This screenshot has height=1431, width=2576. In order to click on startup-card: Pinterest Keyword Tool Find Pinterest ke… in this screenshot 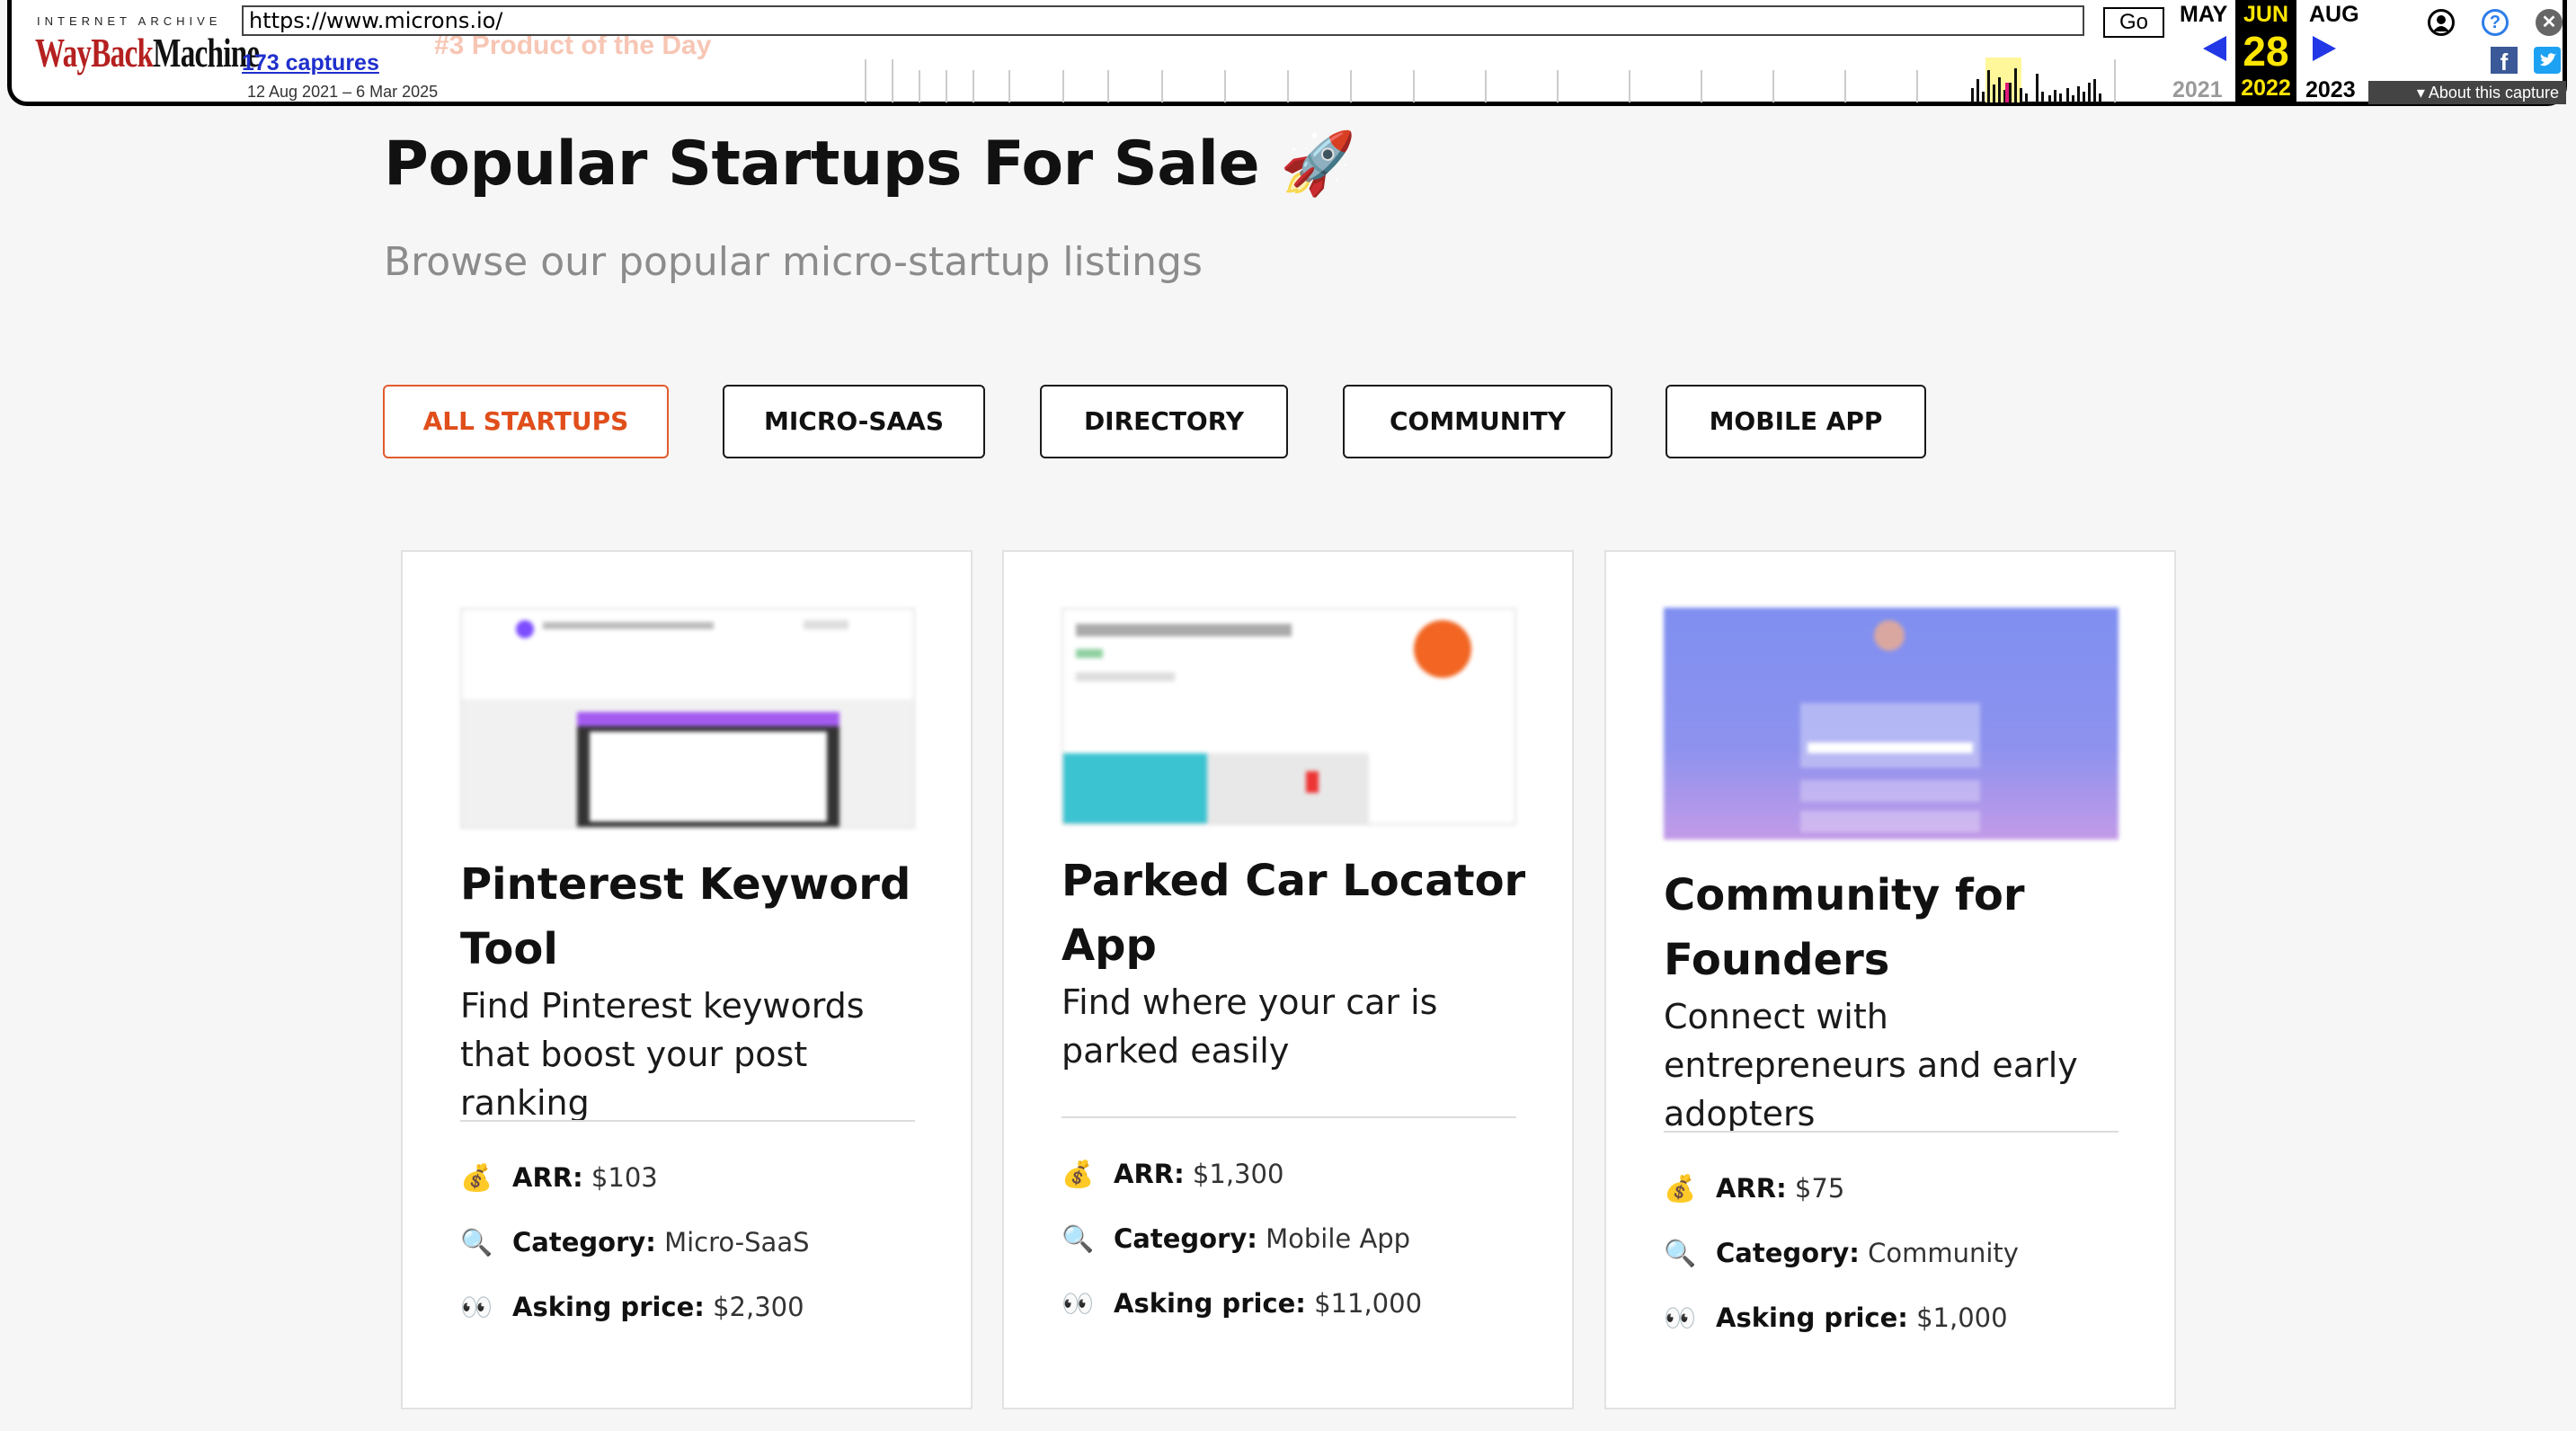, I will do `click(687, 979)`.